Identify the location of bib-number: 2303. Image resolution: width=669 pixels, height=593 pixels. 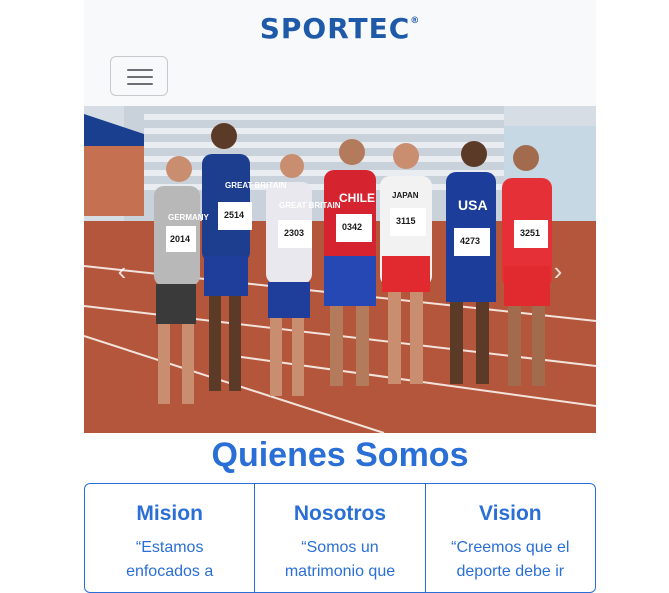
(294, 233).